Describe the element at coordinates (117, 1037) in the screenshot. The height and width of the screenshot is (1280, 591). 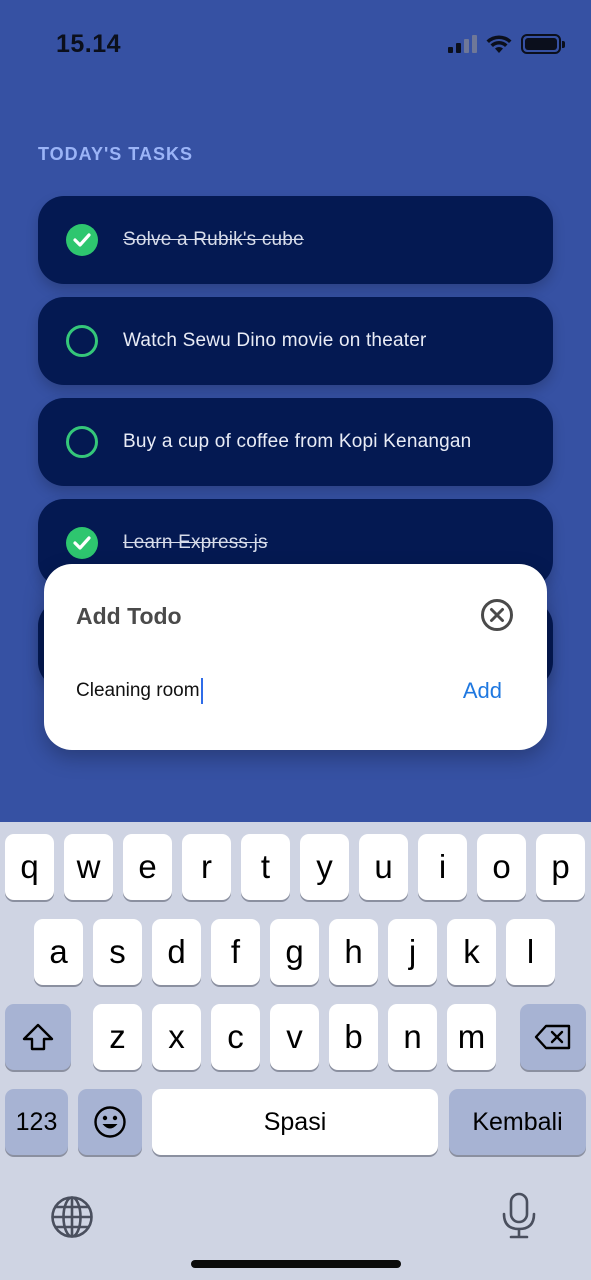
I see `key-z: z` at that location.